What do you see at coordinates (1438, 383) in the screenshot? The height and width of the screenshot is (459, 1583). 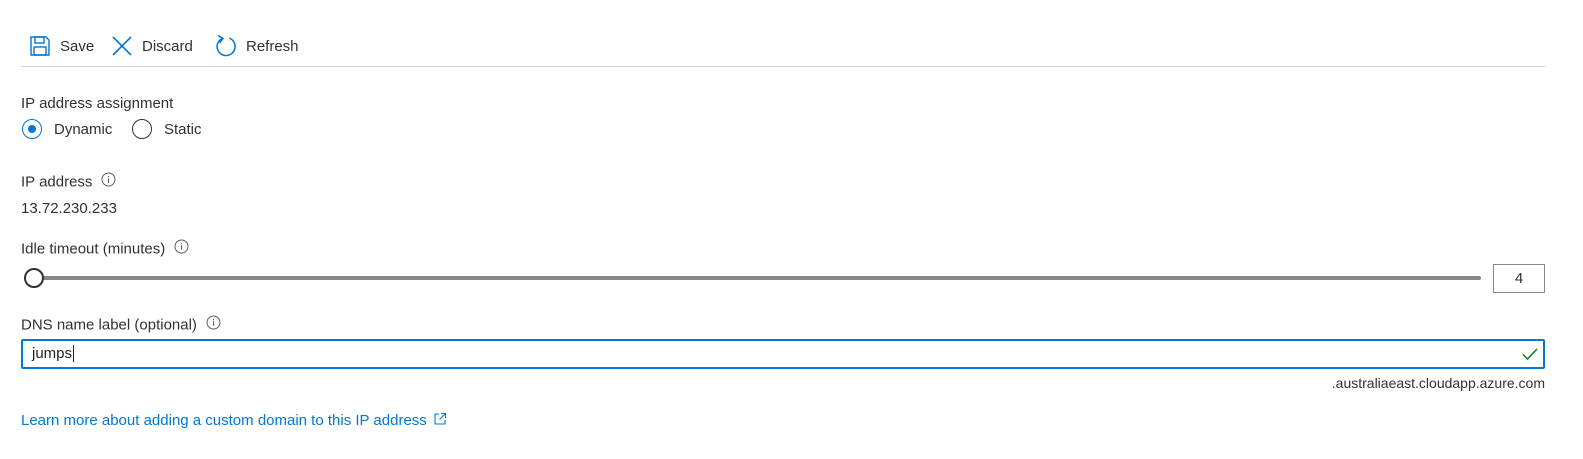 I see `dns-suffix: .australiaeast.cloudapp.azure.com` at bounding box center [1438, 383].